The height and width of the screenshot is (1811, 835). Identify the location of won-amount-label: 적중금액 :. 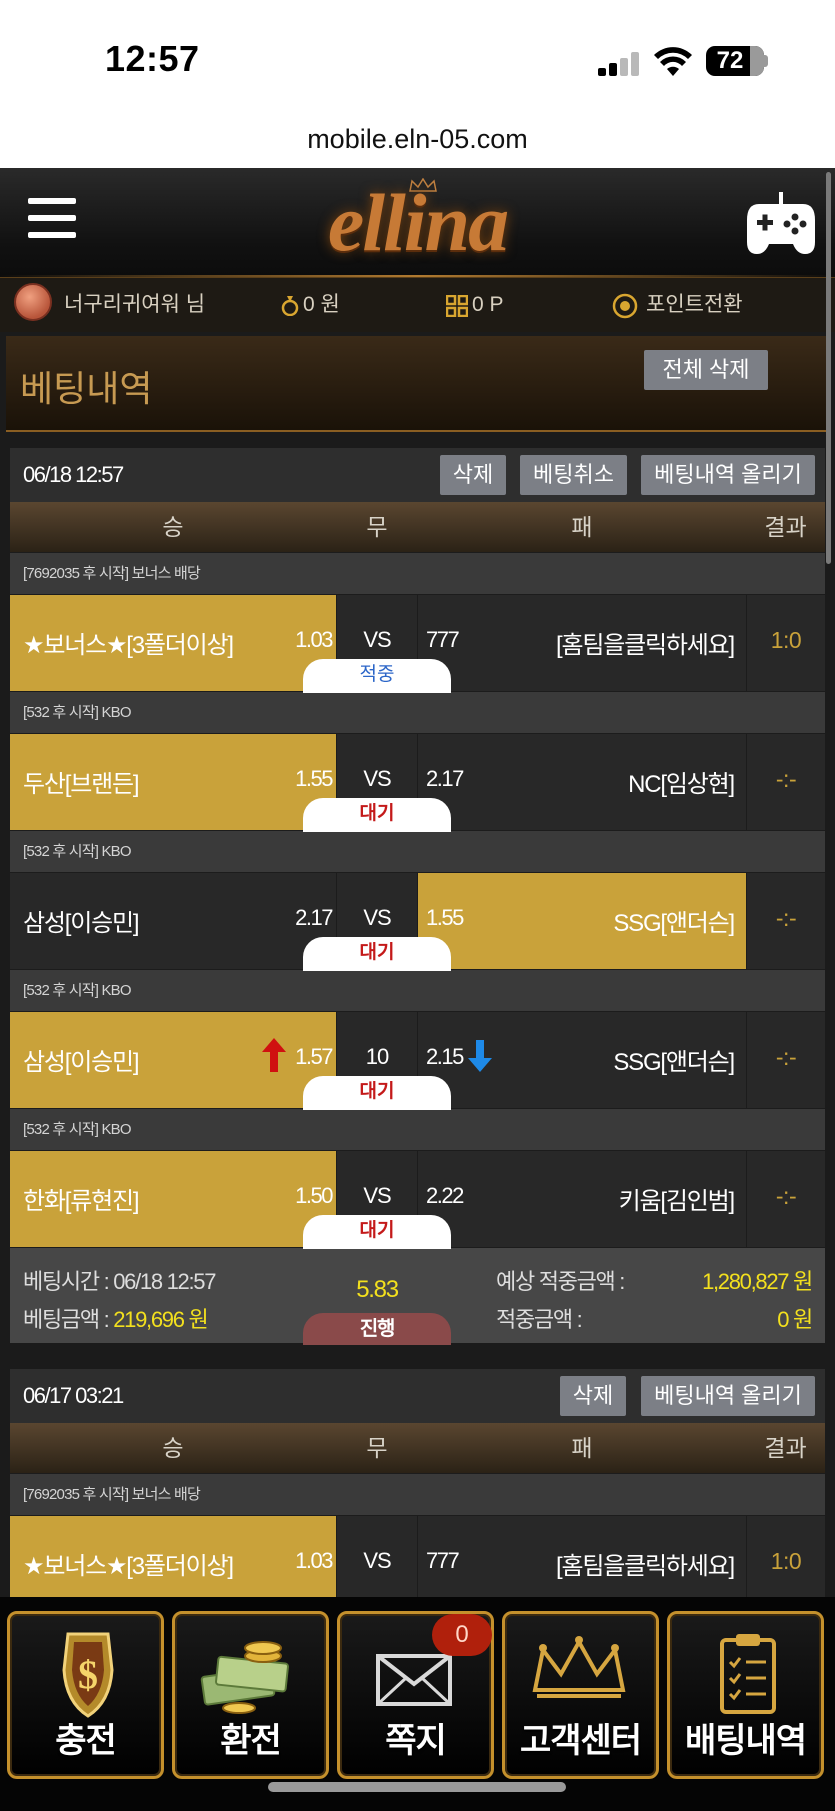
(539, 1319).